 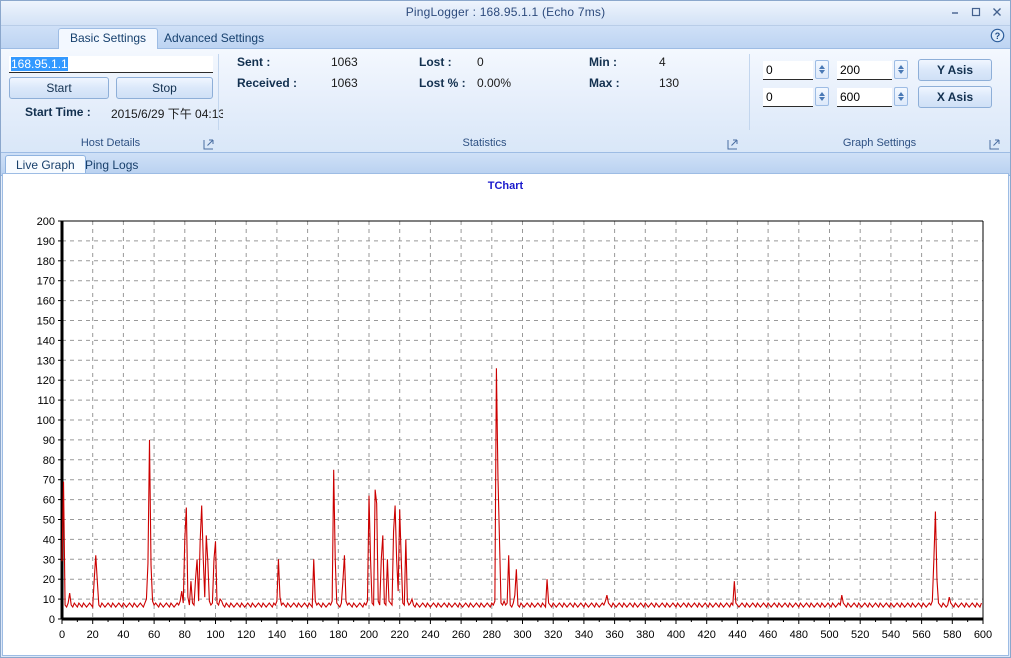 What do you see at coordinates (662, 62) in the screenshot?
I see `min-value: 4` at bounding box center [662, 62].